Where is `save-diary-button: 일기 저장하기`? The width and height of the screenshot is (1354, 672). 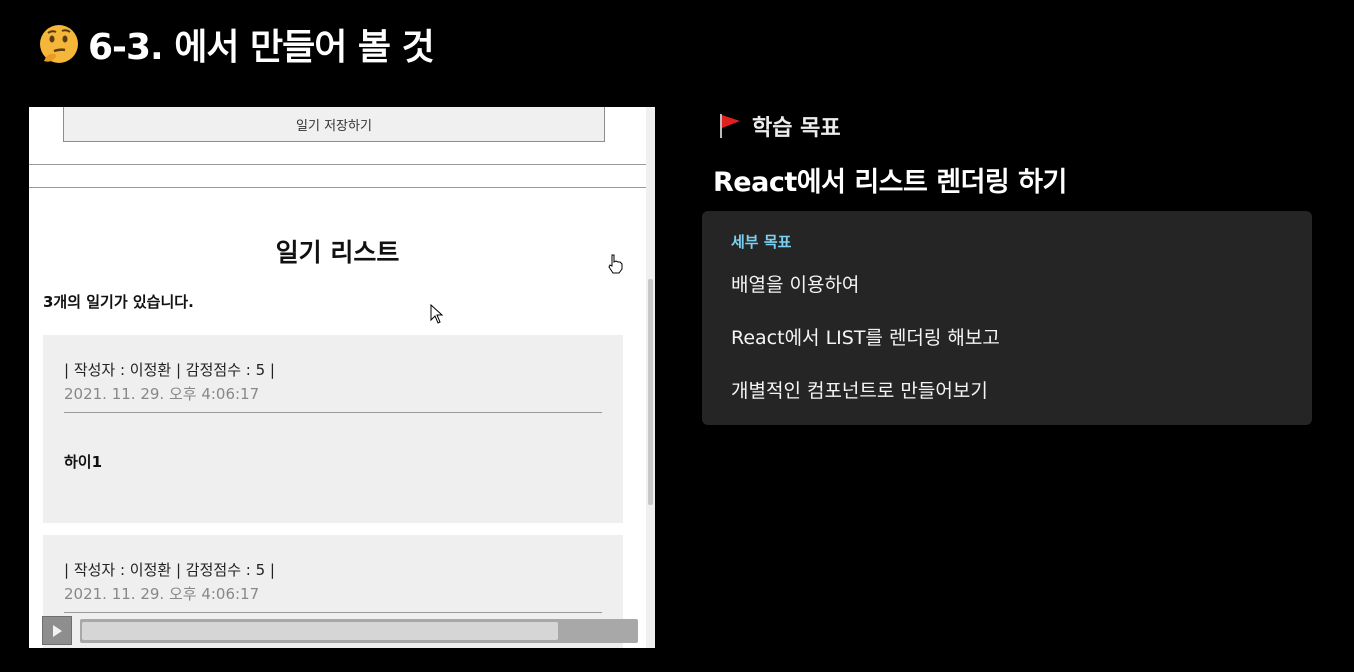 save-diary-button: 일기 저장하기 is located at coordinates (334, 124).